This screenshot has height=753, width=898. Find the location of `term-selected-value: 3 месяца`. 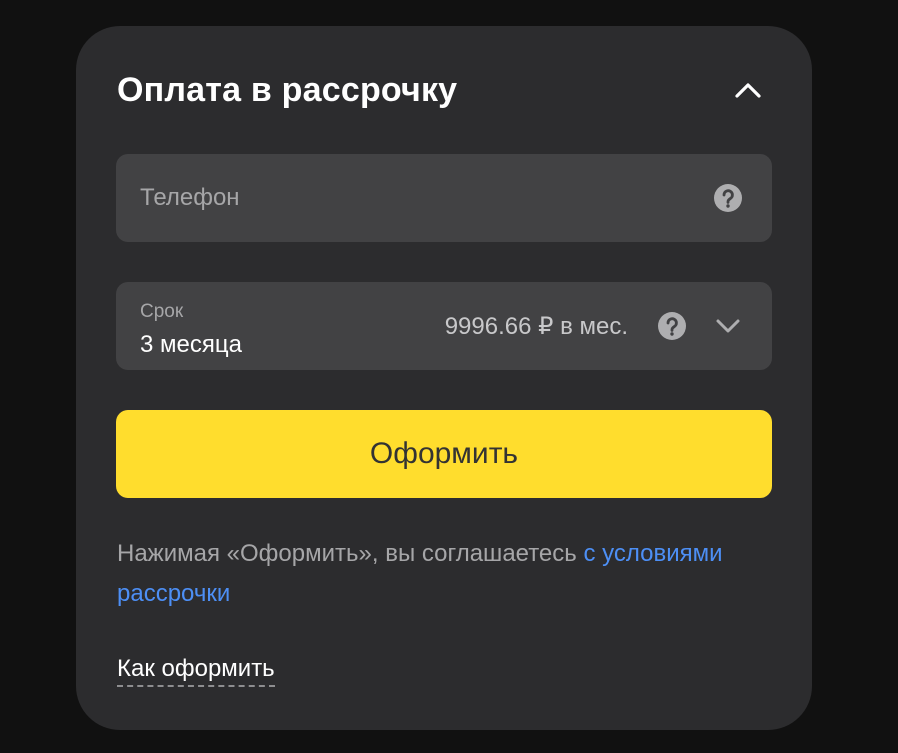

term-selected-value: 3 месяца is located at coordinates (191, 344).